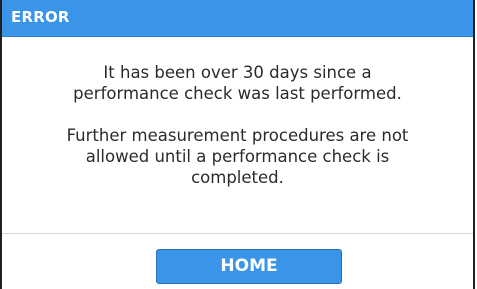  Describe the element at coordinates (249, 266) in the screenshot. I see `home-button: HOME` at that location.